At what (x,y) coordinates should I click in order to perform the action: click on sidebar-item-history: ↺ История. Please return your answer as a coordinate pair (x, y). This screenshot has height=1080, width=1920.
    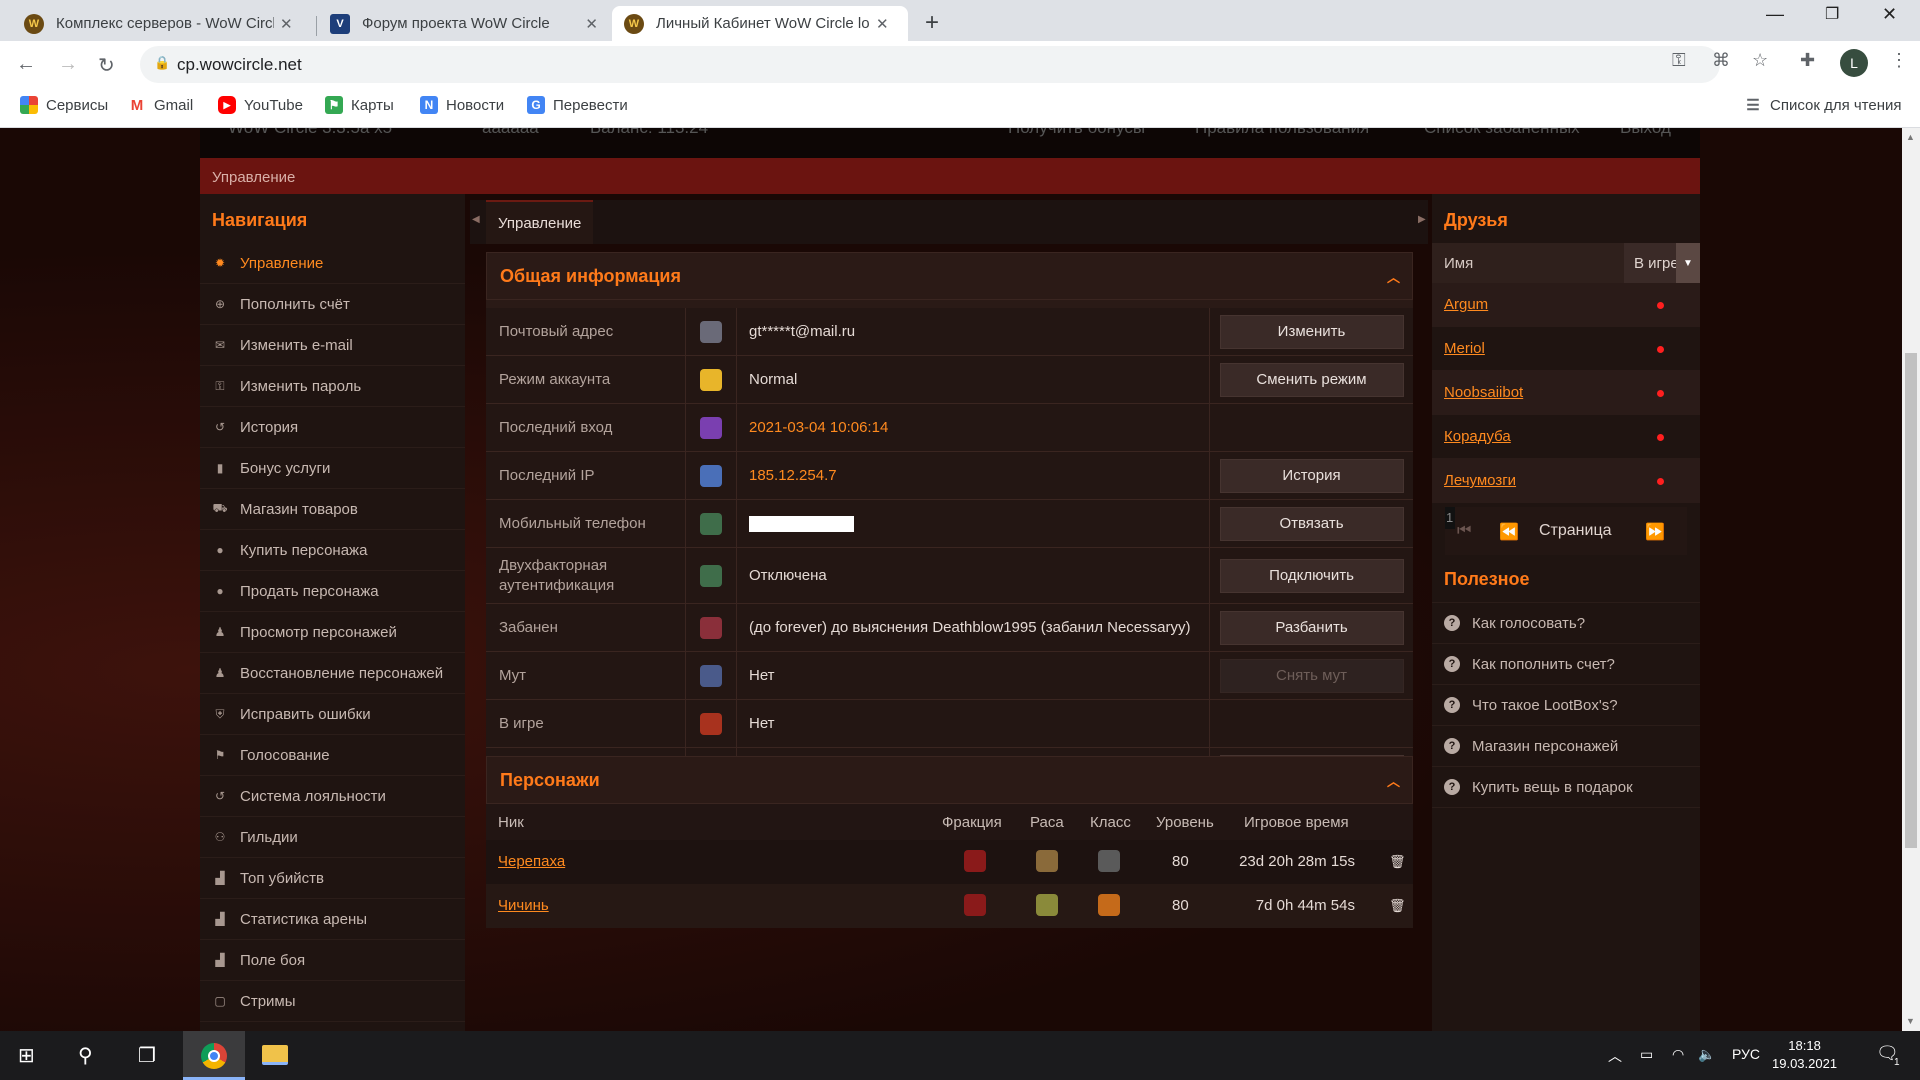
    Looking at the image, I should click on (332, 427).